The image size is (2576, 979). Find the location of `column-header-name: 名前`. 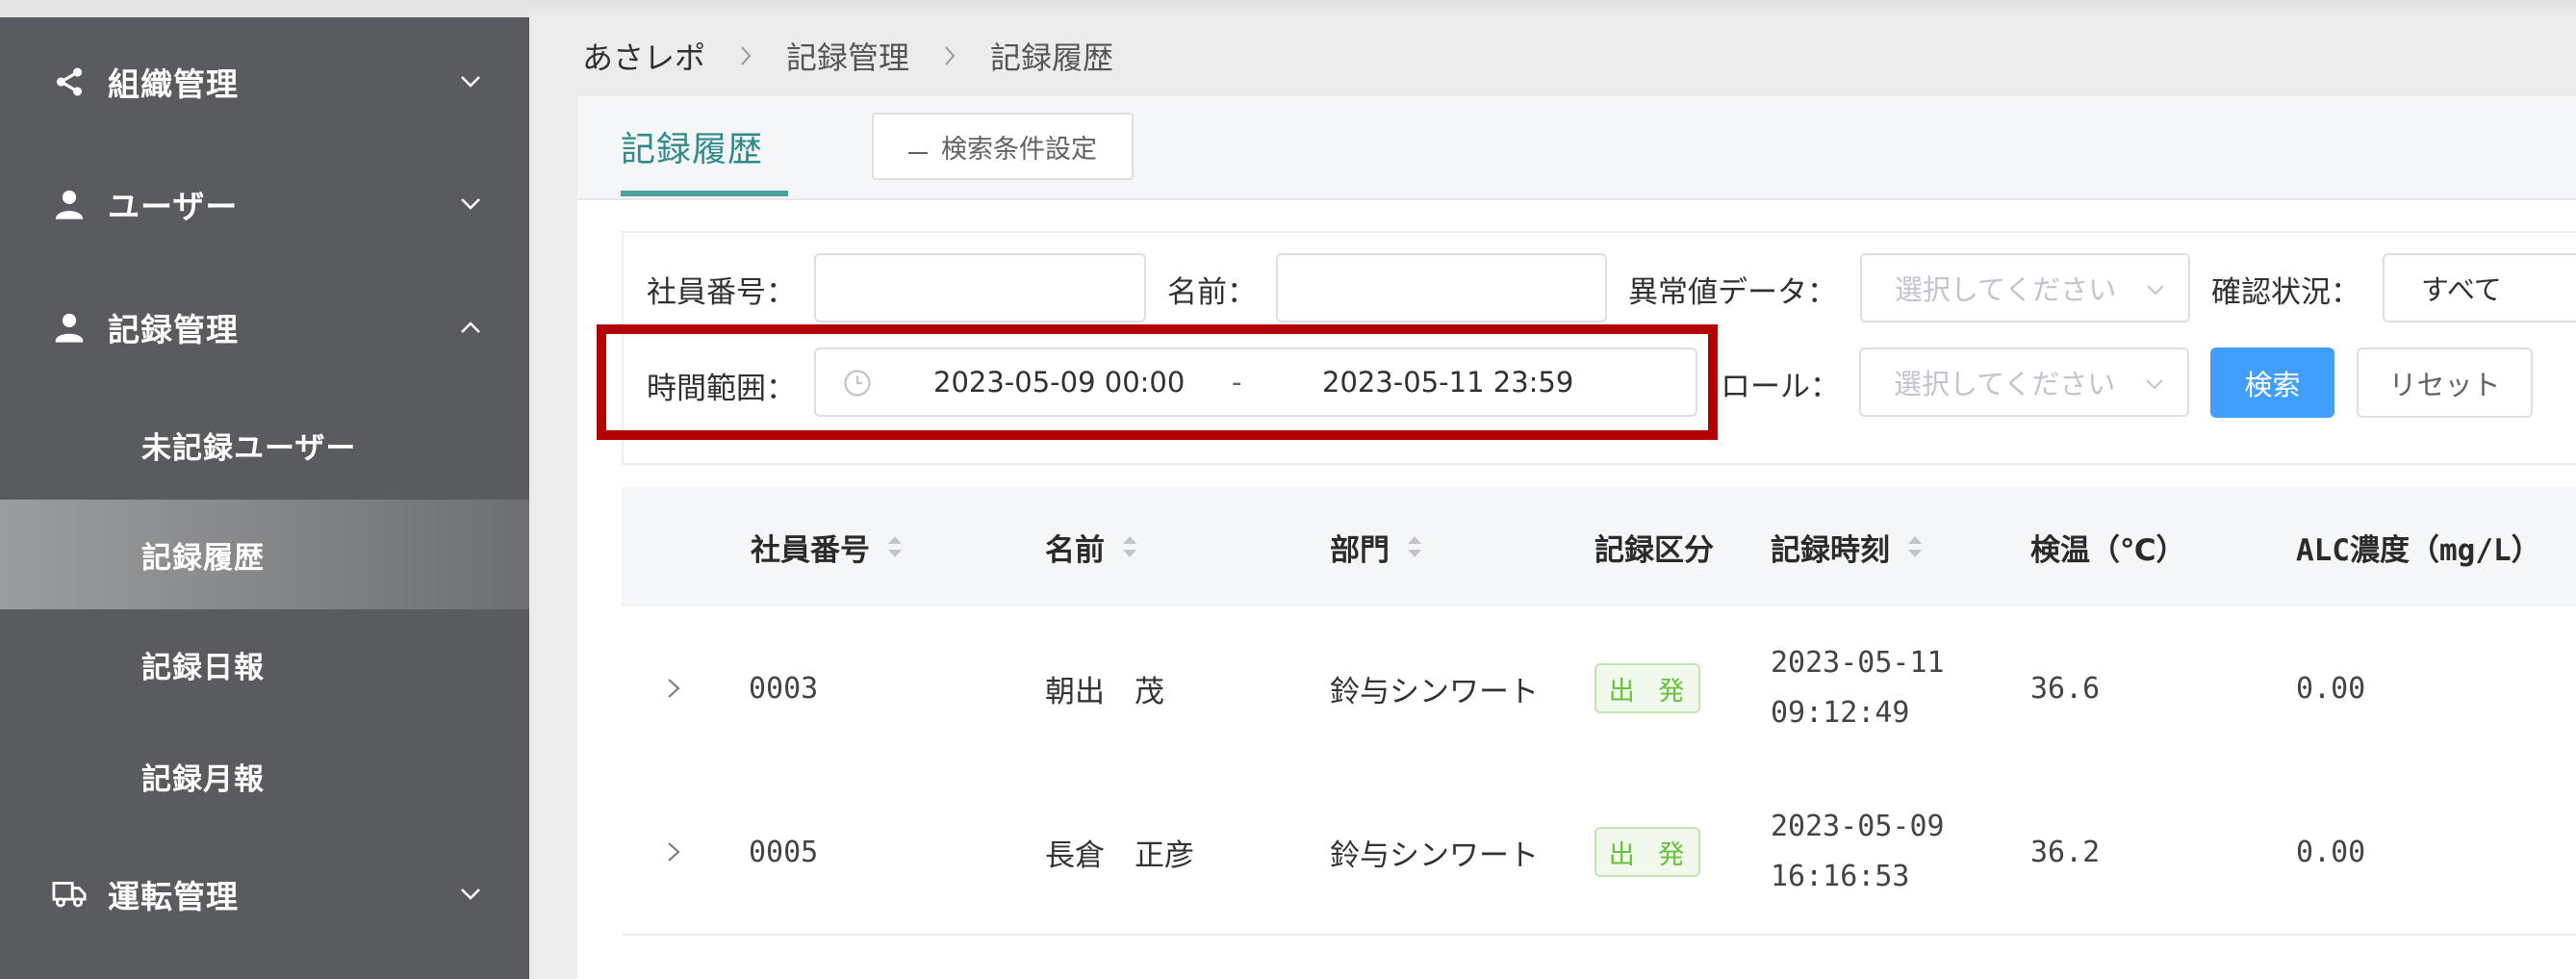

column-header-name: 名前 is located at coordinates (1092, 546).